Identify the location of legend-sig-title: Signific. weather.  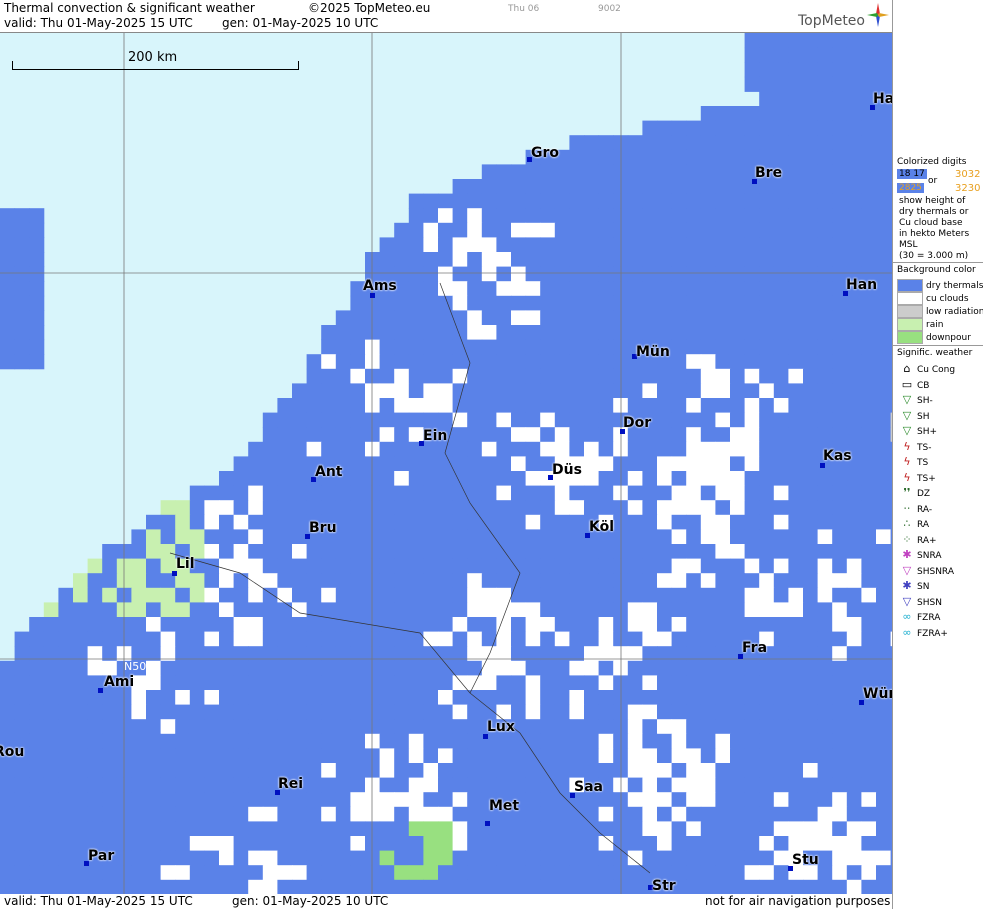
(935, 353).